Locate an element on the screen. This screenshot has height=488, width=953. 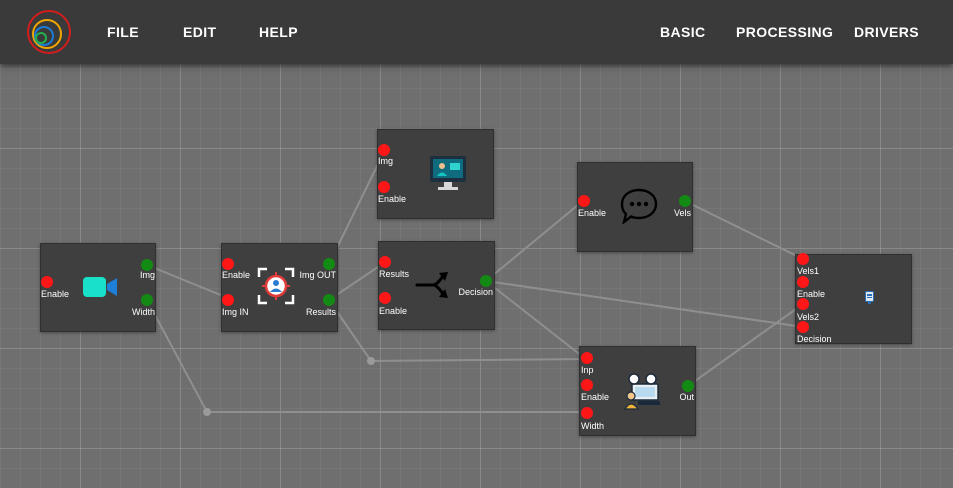
port-vels1-in is located at coordinates (803, 259).